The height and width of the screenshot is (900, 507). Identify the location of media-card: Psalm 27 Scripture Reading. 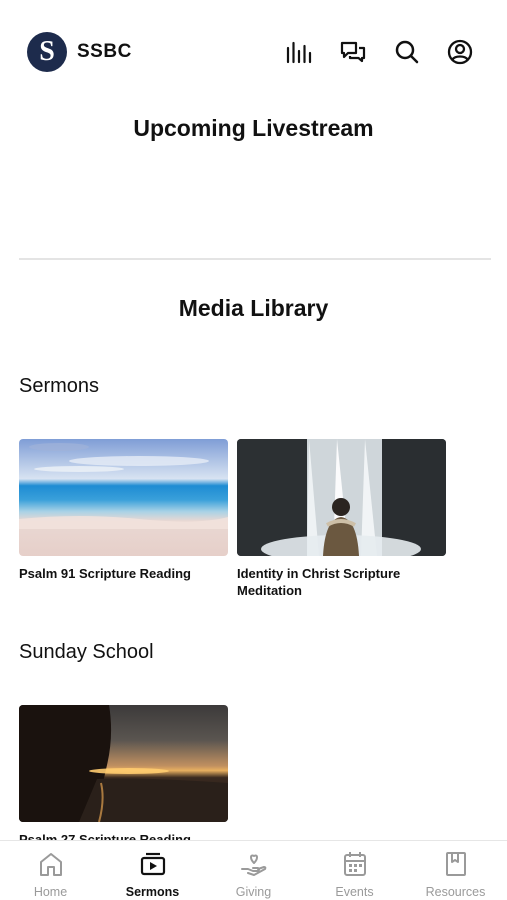
(123, 776).